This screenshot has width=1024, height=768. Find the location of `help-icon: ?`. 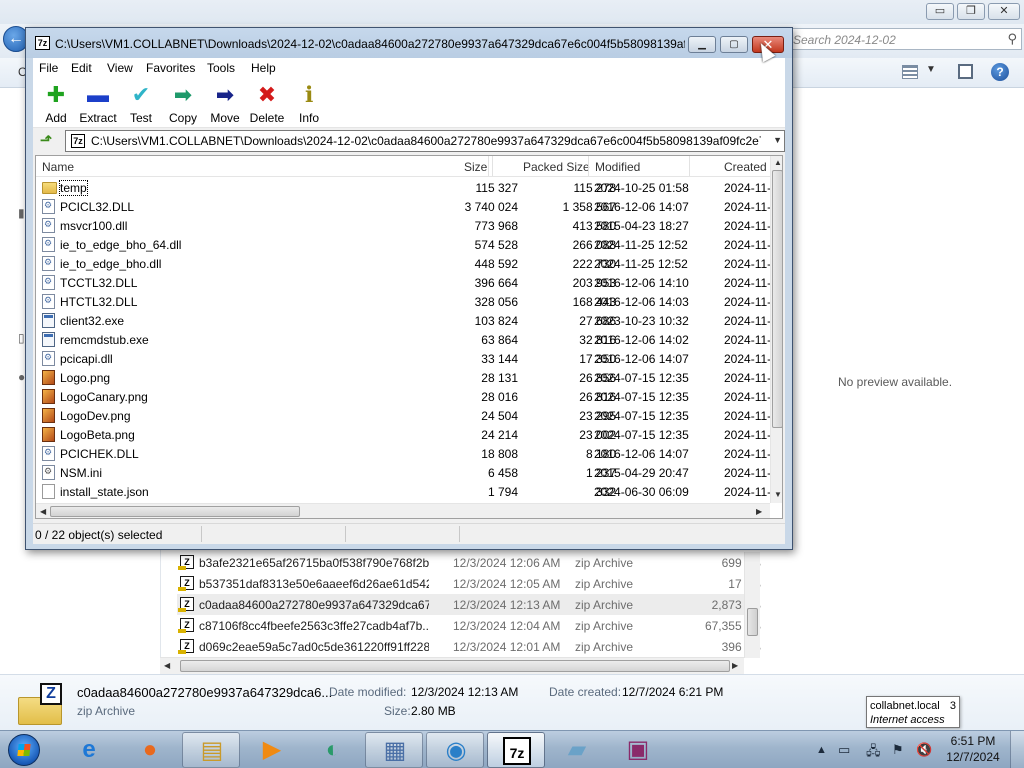

help-icon: ? is located at coordinates (1000, 72).